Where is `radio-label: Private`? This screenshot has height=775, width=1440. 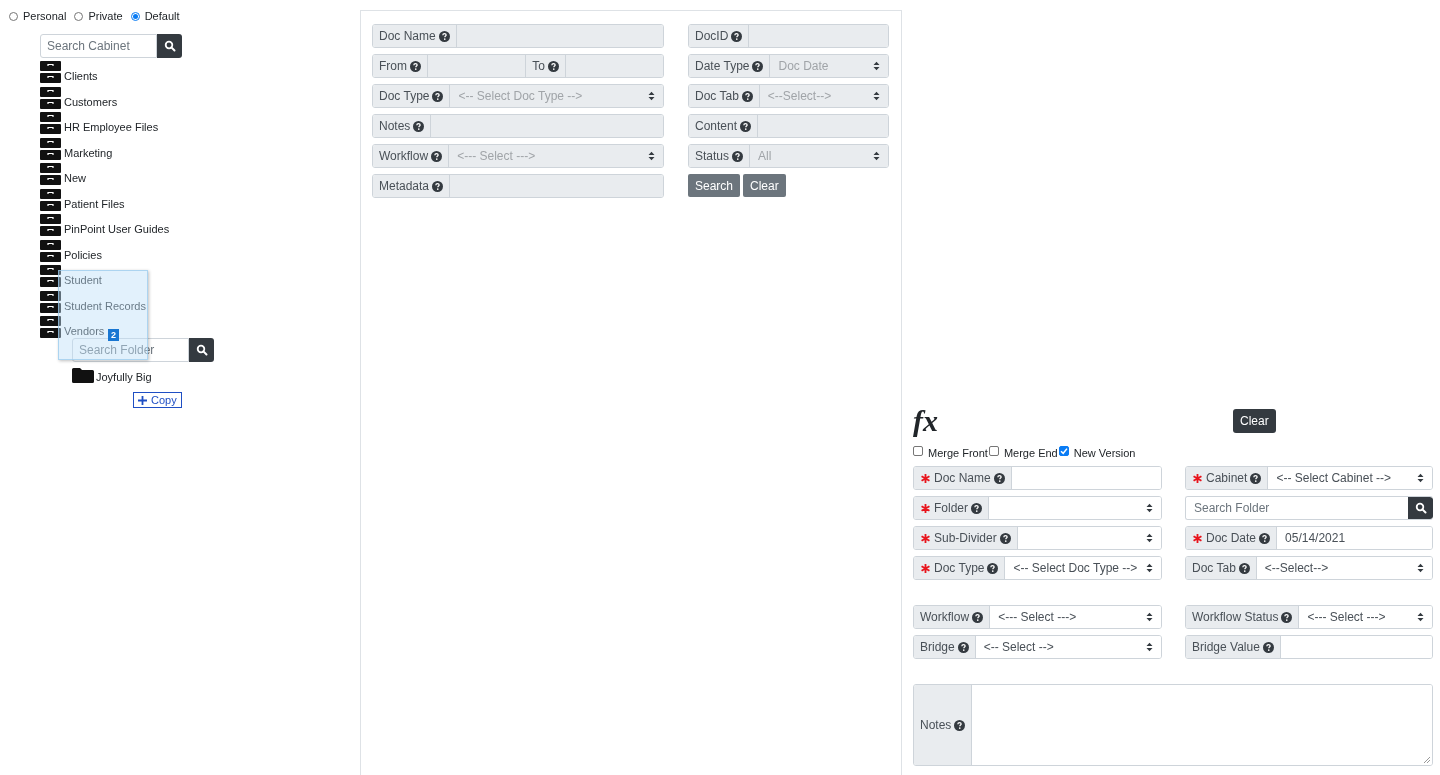
radio-label: Private is located at coordinates (105, 16).